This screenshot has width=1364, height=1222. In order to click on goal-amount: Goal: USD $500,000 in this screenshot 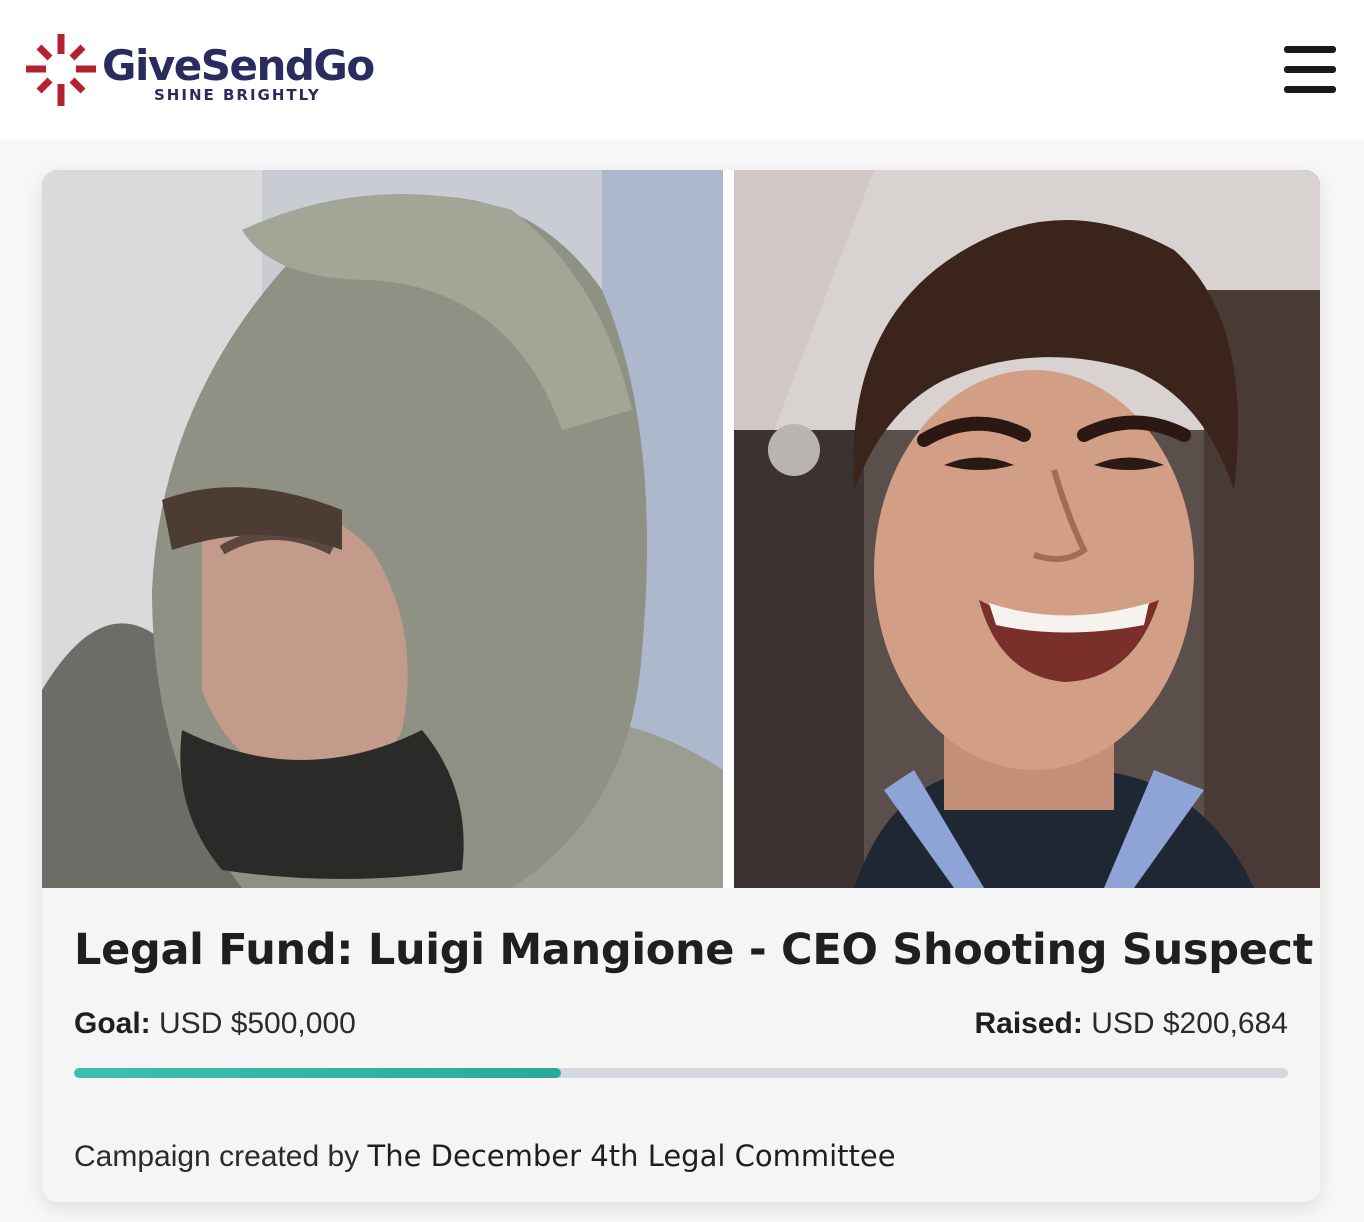, I will do `click(215, 1024)`.